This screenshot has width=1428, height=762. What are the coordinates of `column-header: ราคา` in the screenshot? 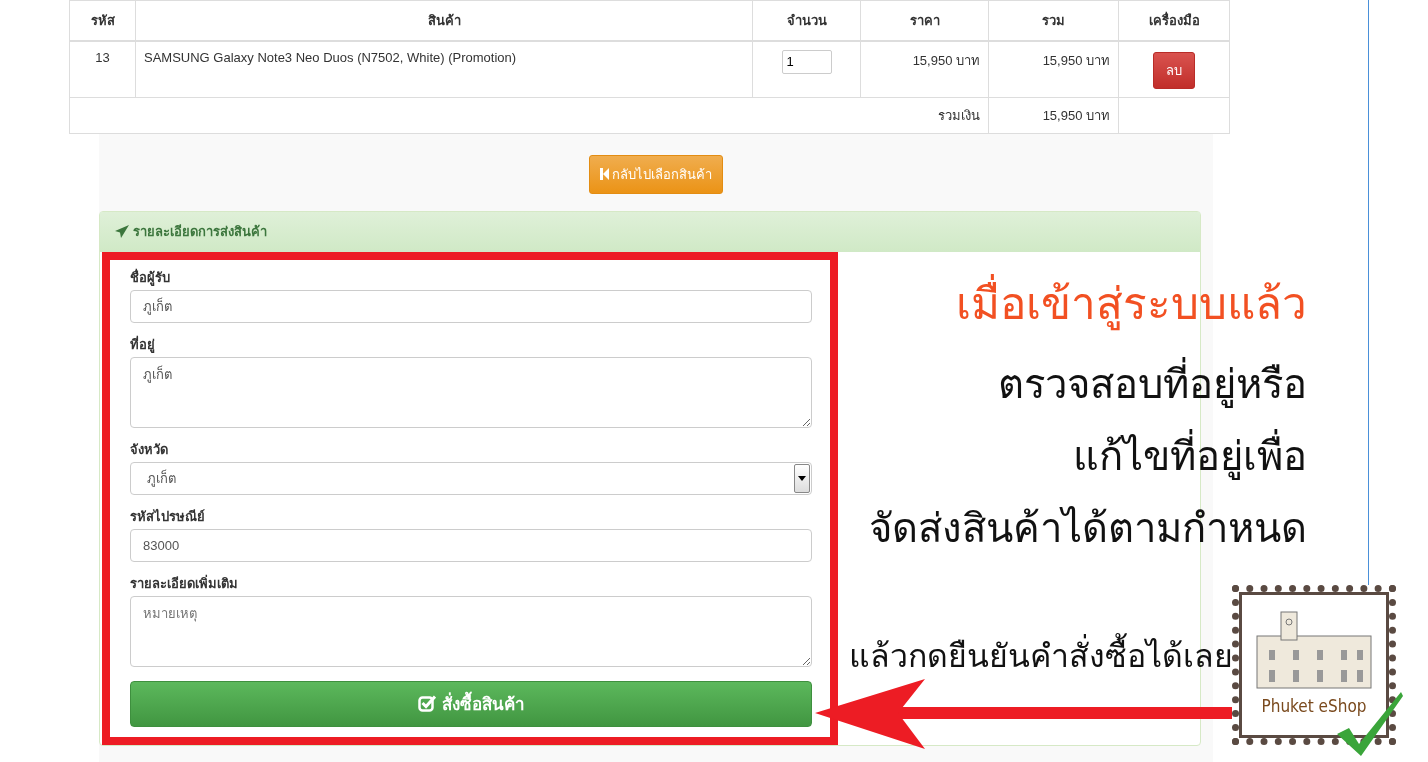 It's located at (924, 20).